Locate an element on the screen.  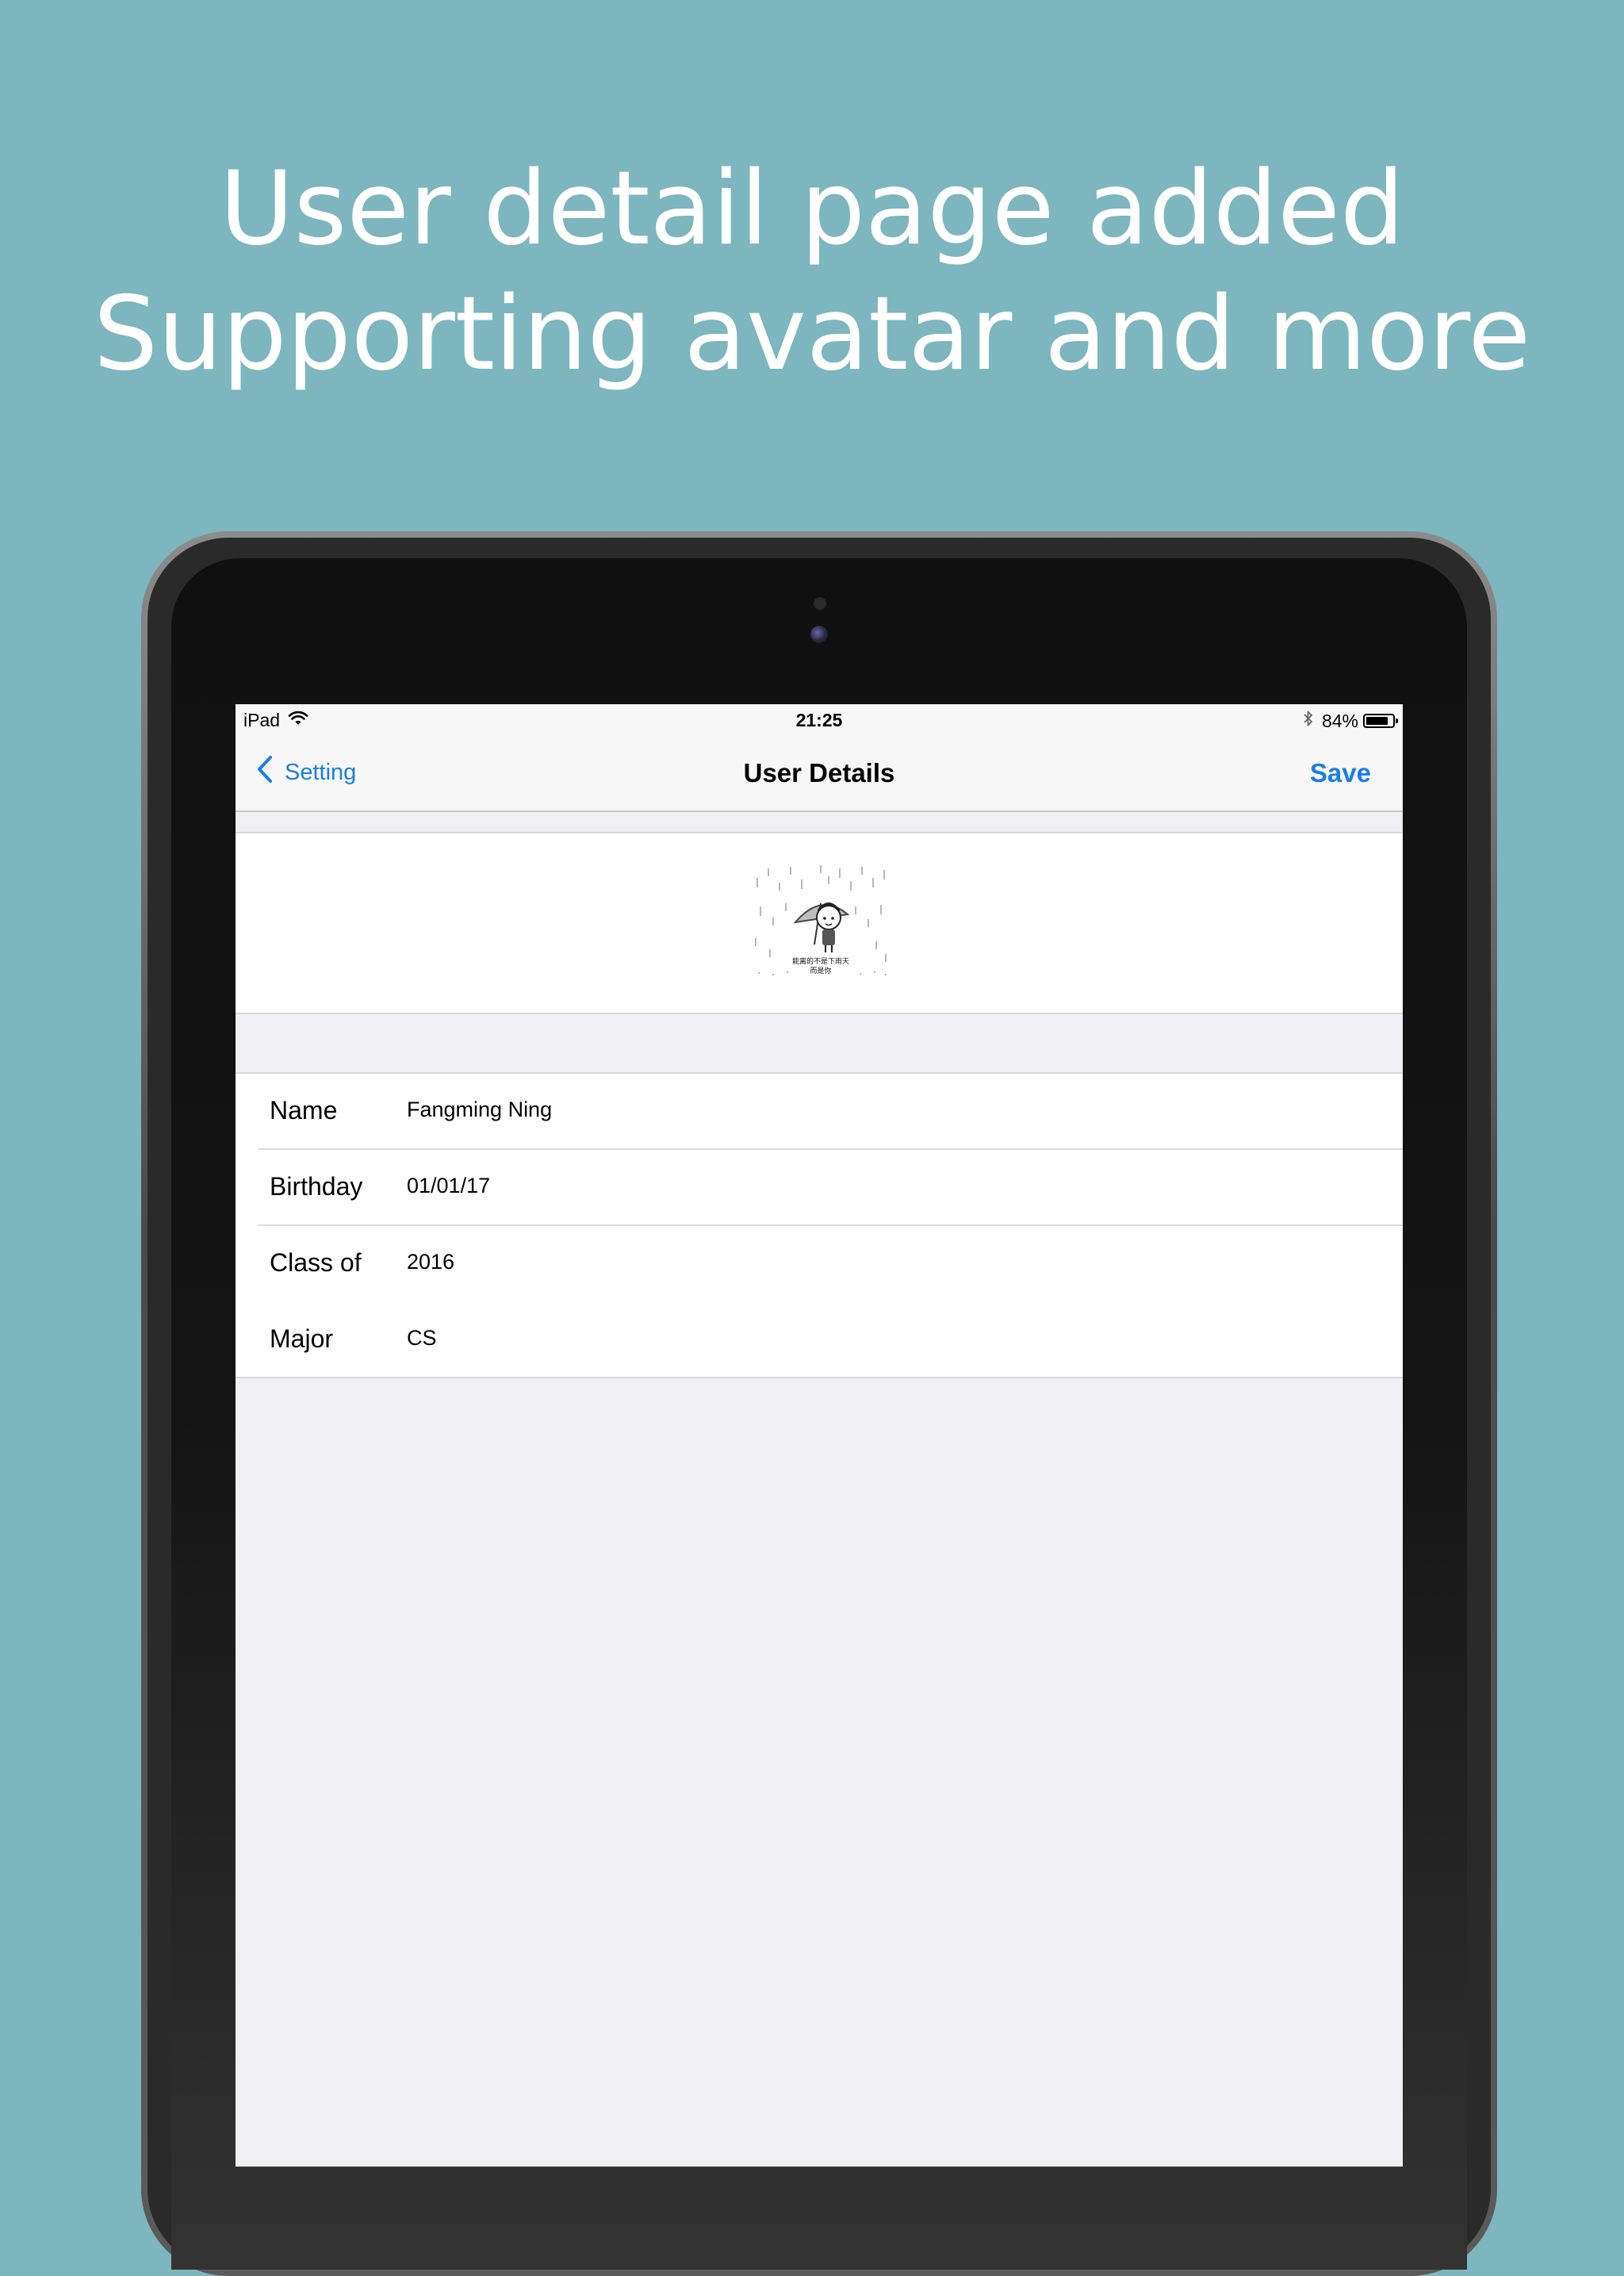
avatar-image: 能离的不是下雨天 而是你 is located at coordinates (820, 921).